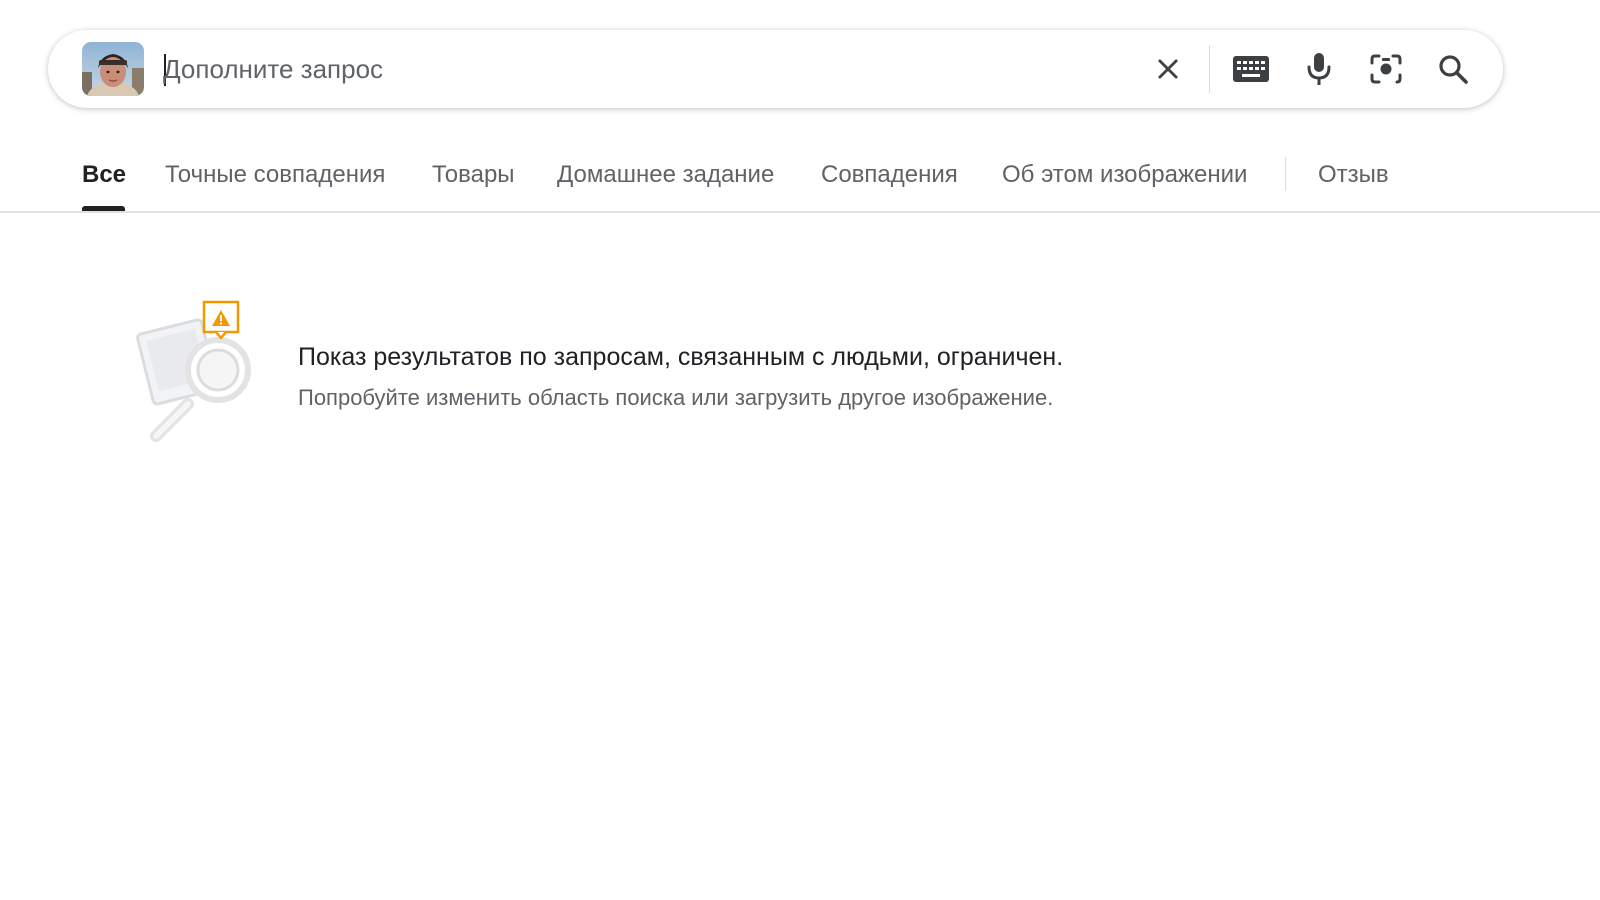 Image resolution: width=1600 pixels, height=900 pixels. I want to click on tab-feedback: Отзыв, so click(1353, 175).